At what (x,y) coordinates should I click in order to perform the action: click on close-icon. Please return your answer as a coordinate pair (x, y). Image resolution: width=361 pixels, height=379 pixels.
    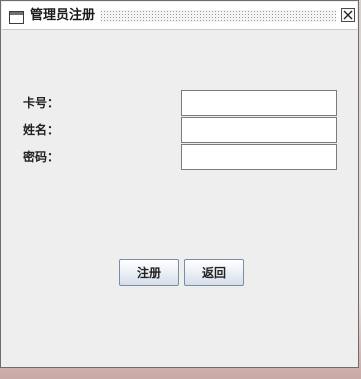
    Looking at the image, I should click on (348, 15).